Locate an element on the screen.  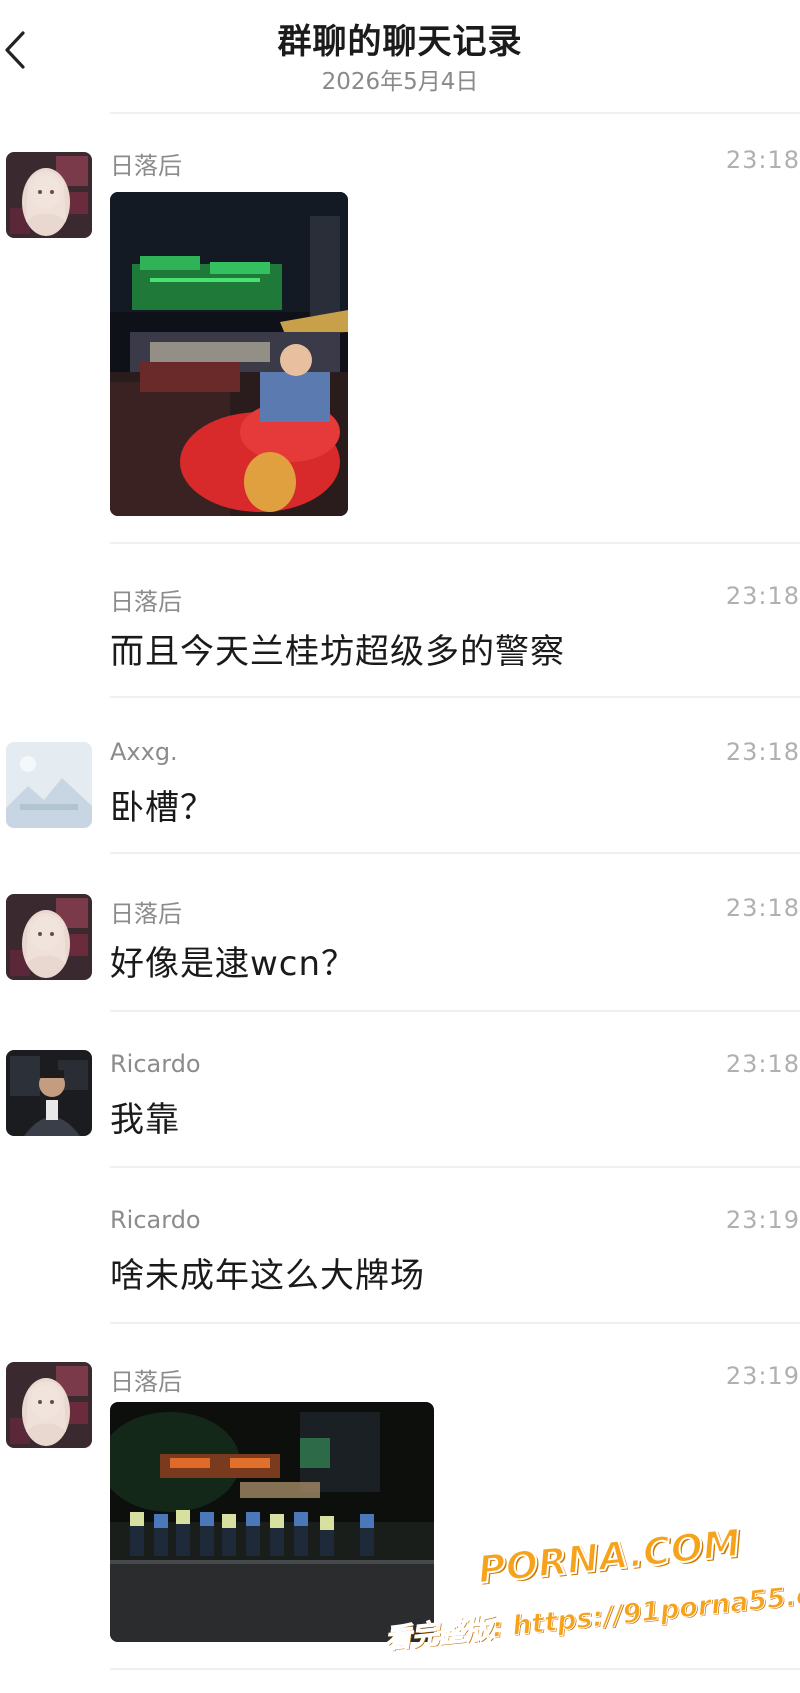
header: 群聊的聊天记录 2026年5月4日 is located at coordinates (400, 55).